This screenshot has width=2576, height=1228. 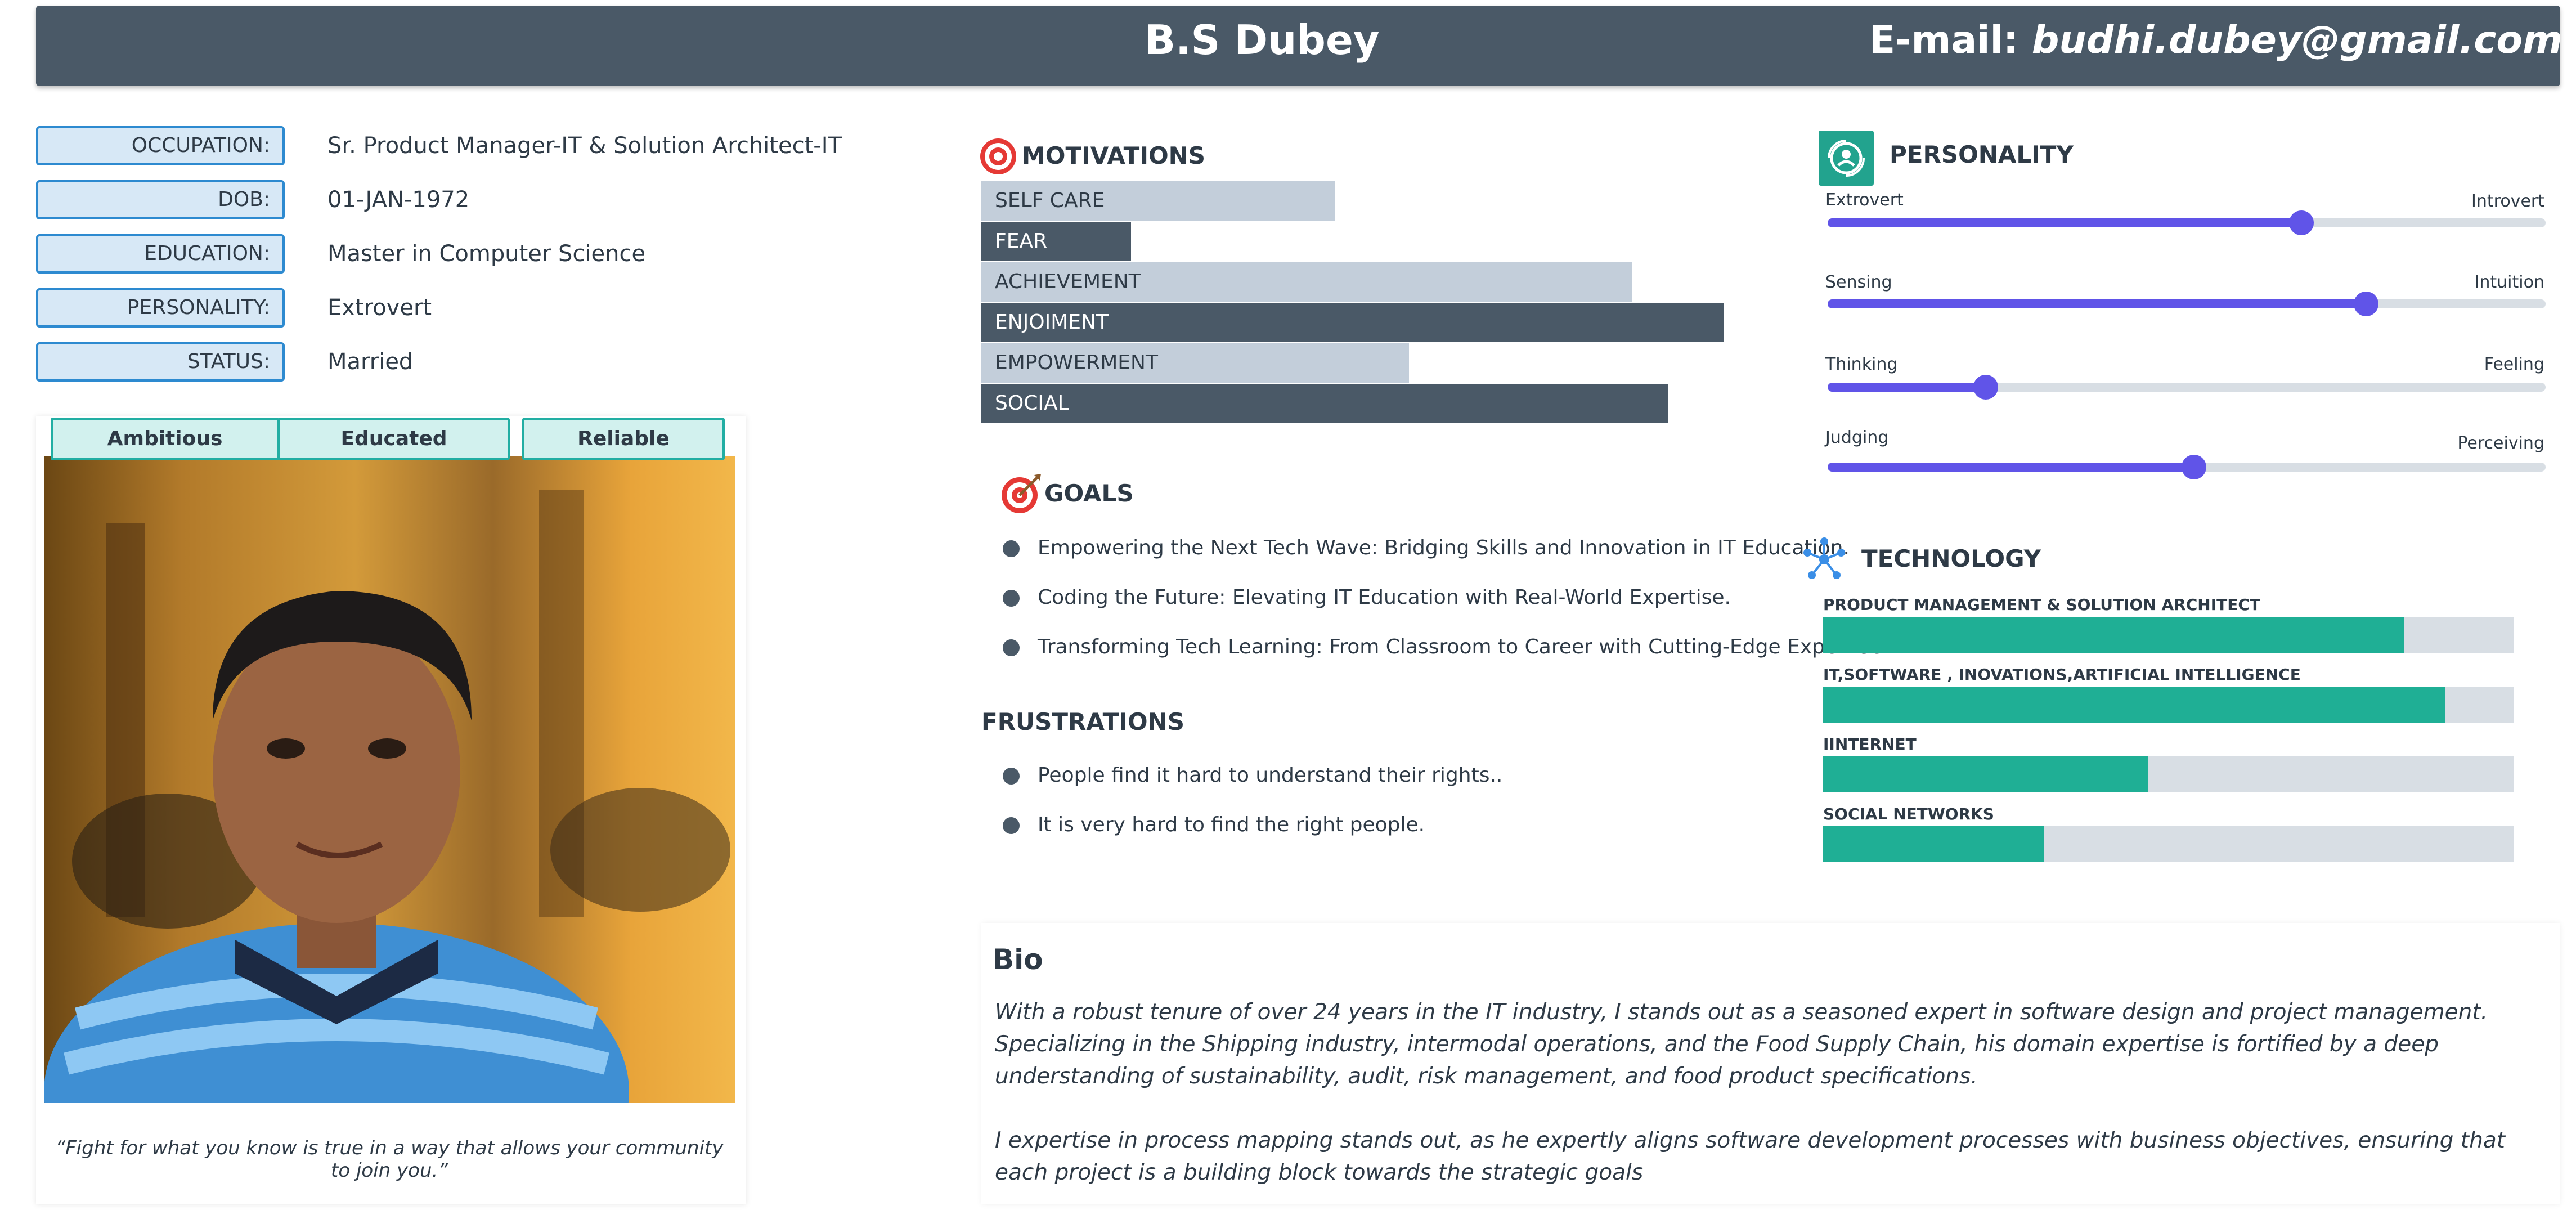 What do you see at coordinates (1824, 559) in the screenshot?
I see `network-icon` at bounding box center [1824, 559].